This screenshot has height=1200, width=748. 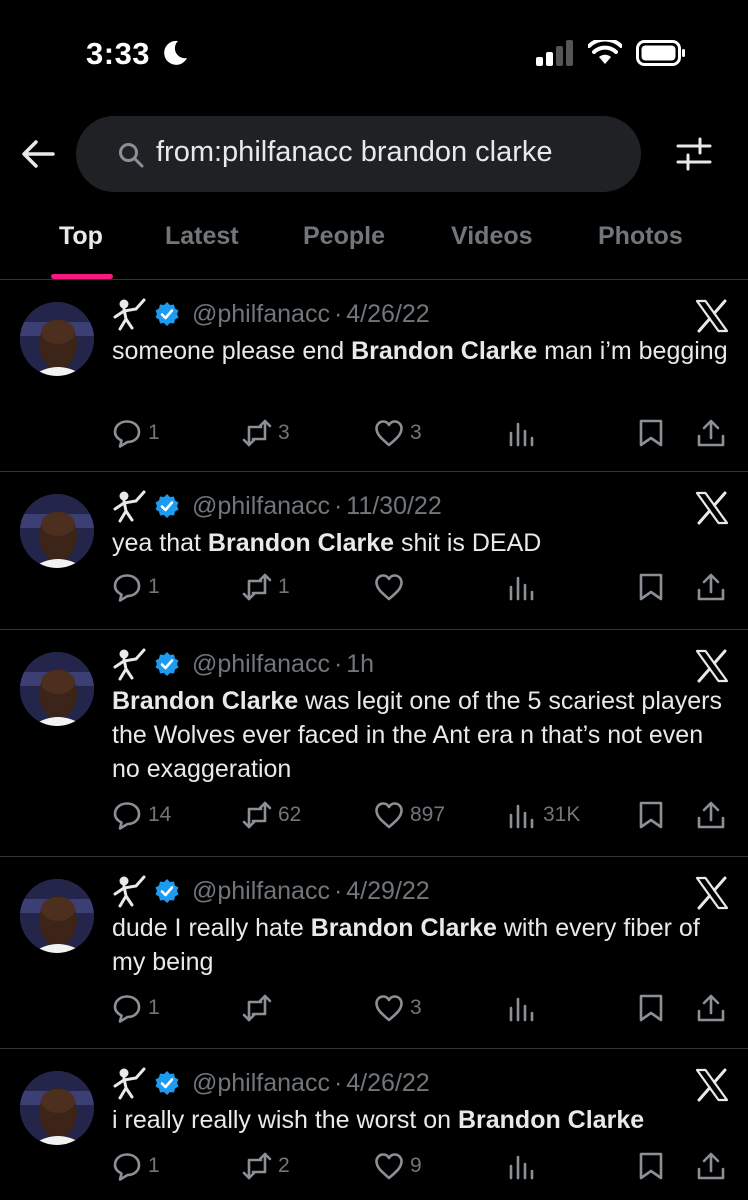 I want to click on search-query: from:philfanacc brandon clarke, so click(x=354, y=152).